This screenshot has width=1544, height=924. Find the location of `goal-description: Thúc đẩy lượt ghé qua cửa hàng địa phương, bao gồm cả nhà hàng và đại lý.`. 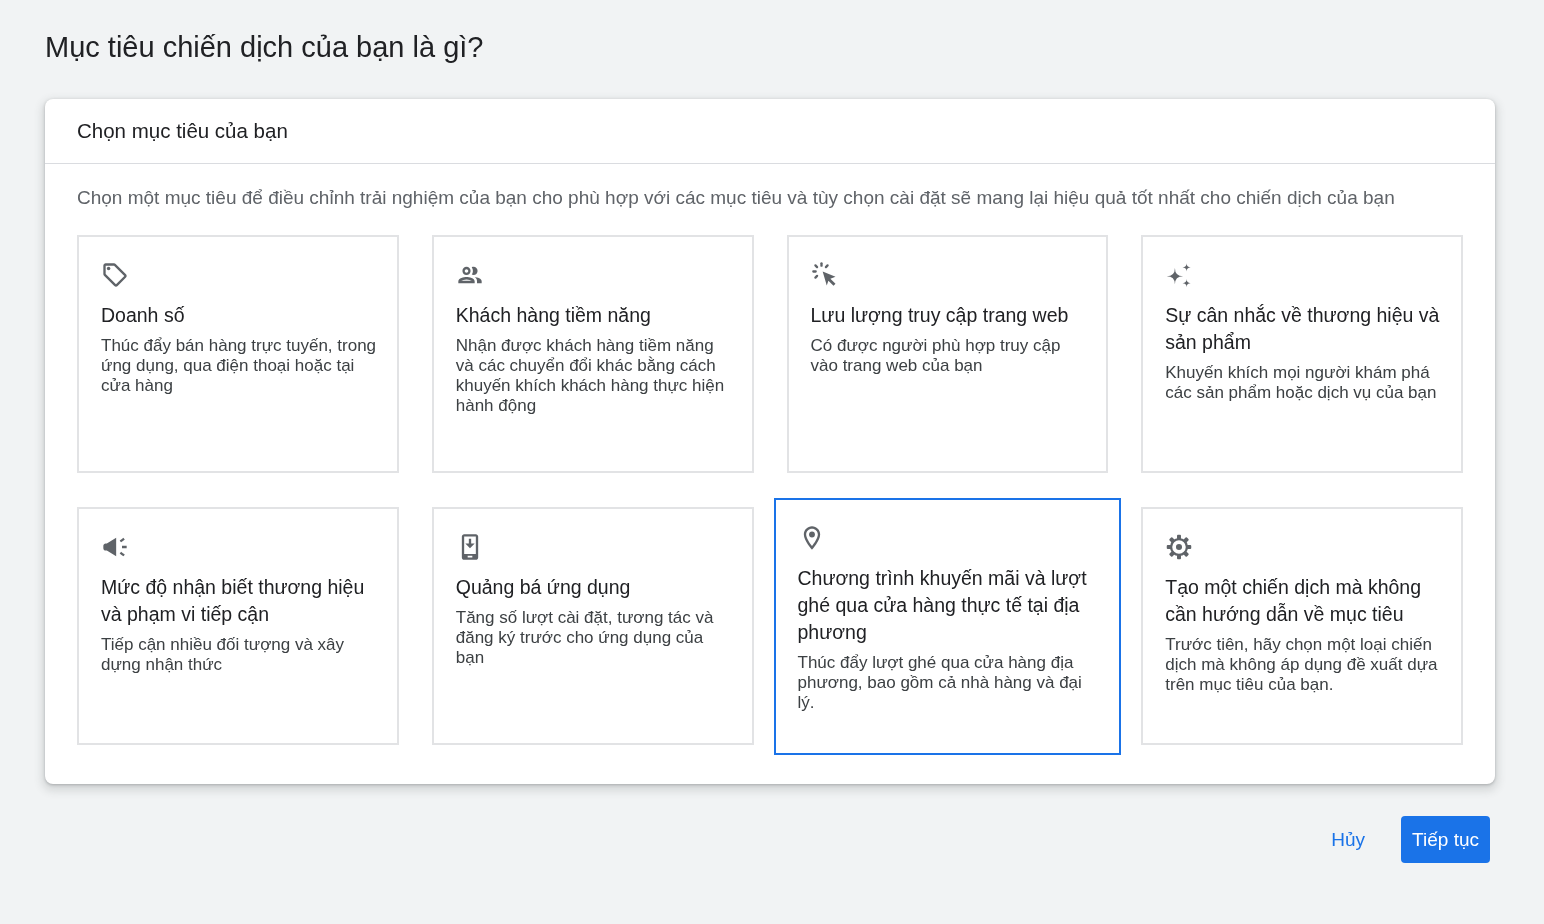

goal-description: Thúc đẩy lượt ghé qua cửa hàng địa phương, bao gồm cả nhà hàng và đại lý. is located at coordinates (940, 683).